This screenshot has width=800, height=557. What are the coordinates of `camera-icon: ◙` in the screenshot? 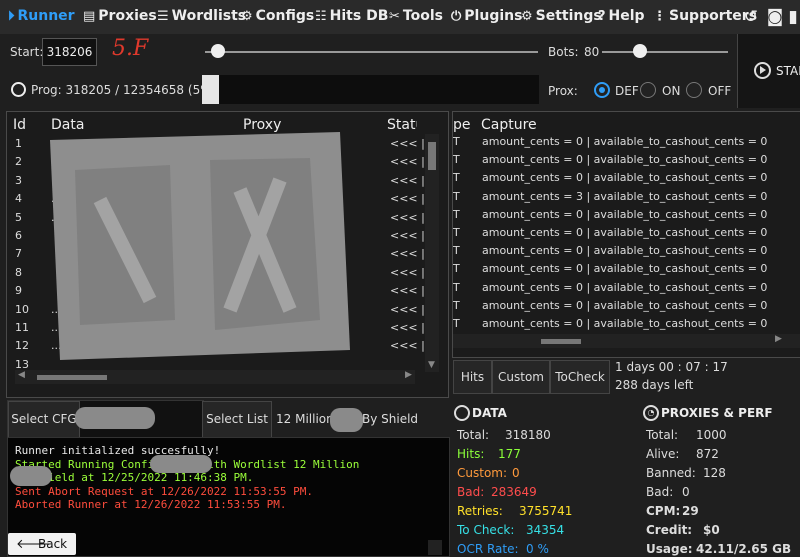 It's located at (775, 17).